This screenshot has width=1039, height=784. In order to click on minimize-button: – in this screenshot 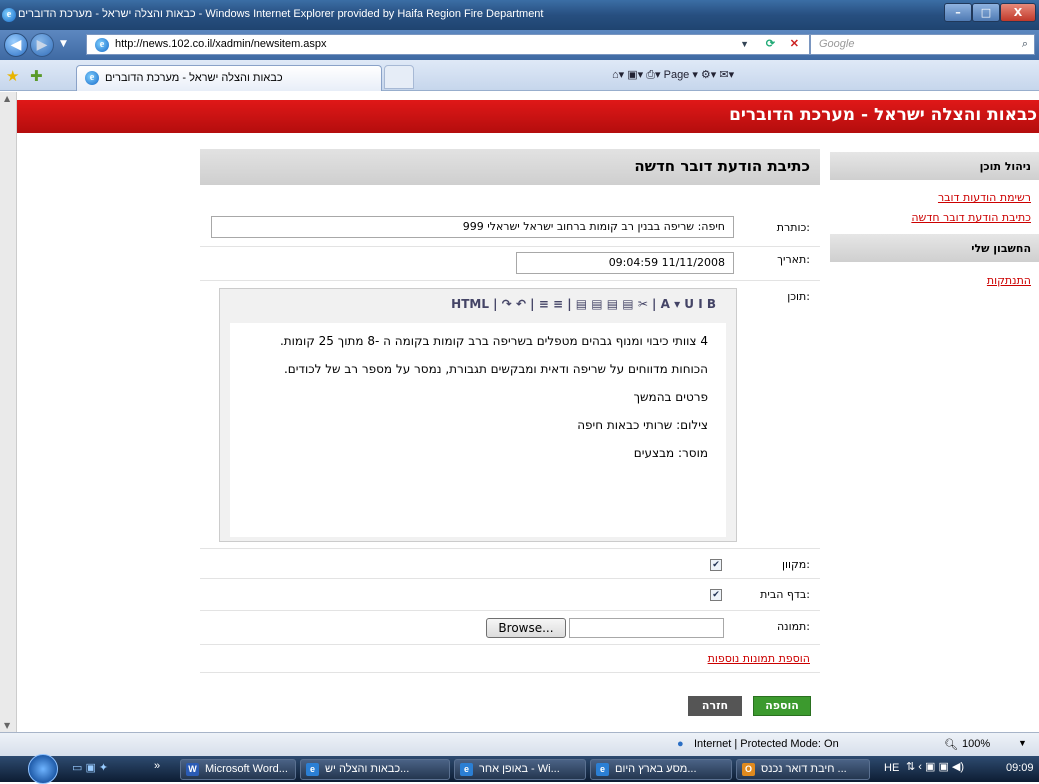, I will do `click(958, 12)`.